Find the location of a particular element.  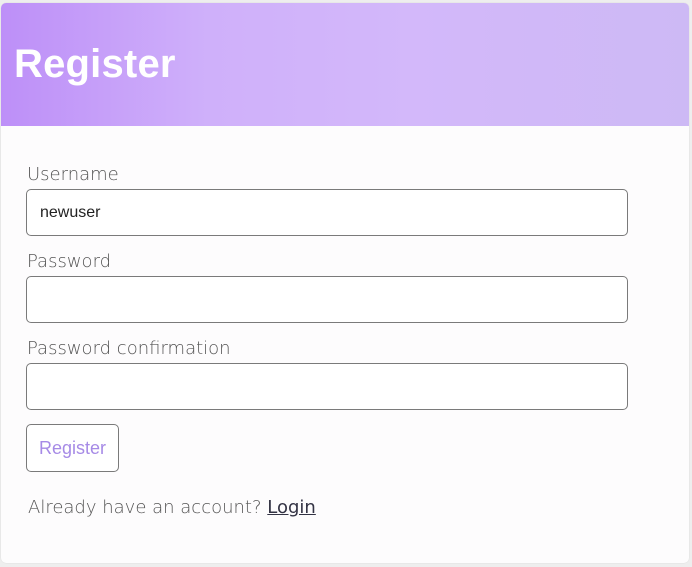

username-label: Username is located at coordinates (73, 174).